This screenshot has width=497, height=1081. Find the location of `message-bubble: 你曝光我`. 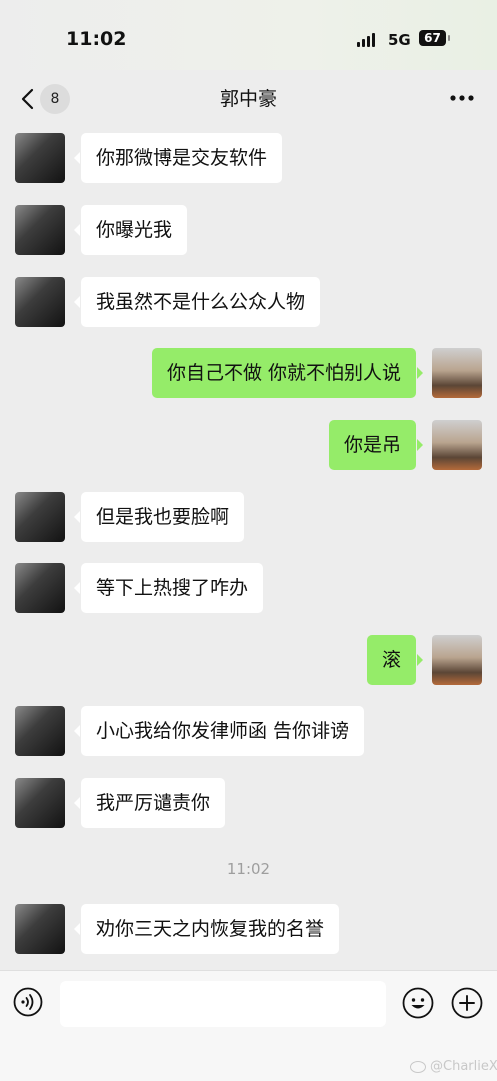

message-bubble: 你曝光我 is located at coordinates (130, 230).